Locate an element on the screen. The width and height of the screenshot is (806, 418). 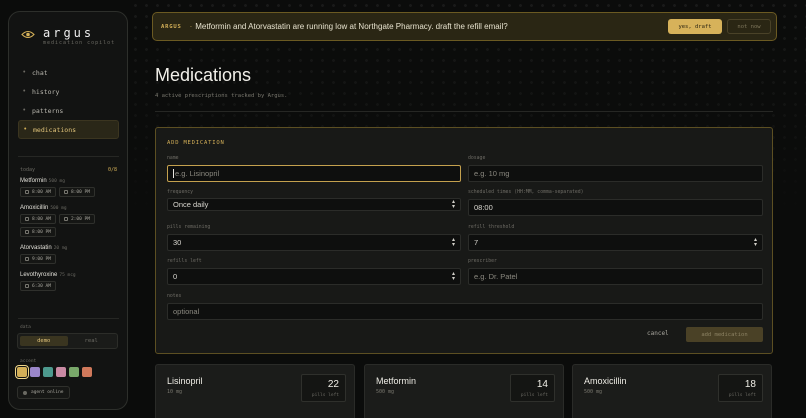
med-dose: 75 mcg is located at coordinates (67, 275).